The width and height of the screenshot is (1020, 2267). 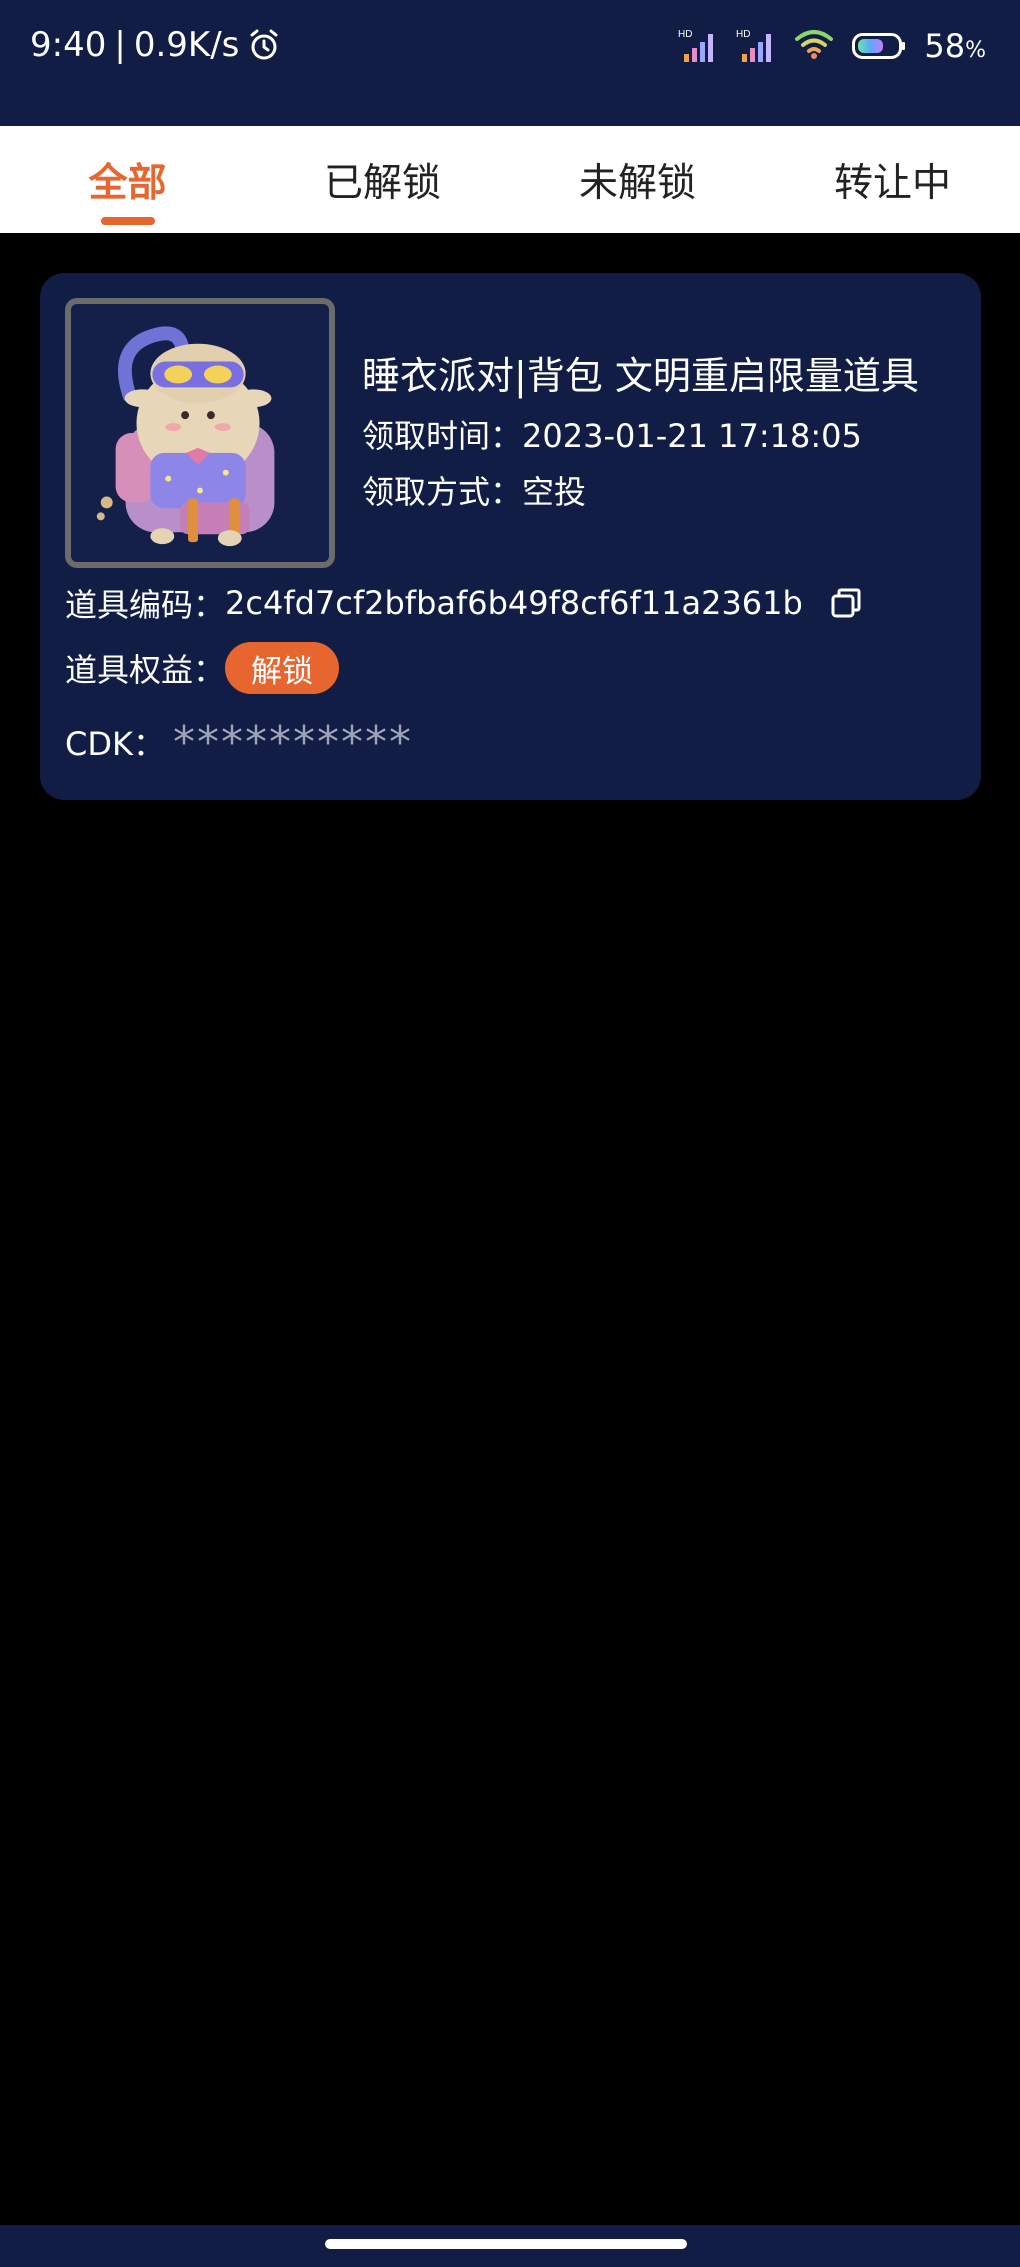 I want to click on battery-icon, so click(x=879, y=46).